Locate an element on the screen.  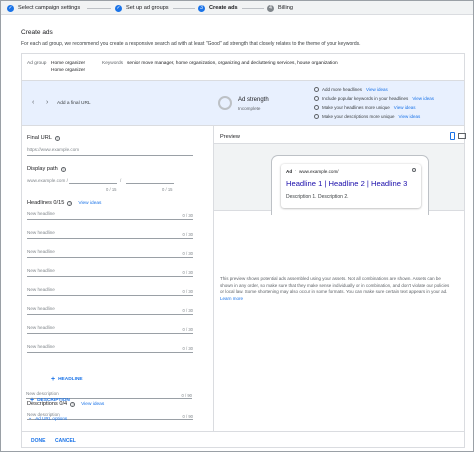
mobile-preview-icon is located at coordinates (452, 136).